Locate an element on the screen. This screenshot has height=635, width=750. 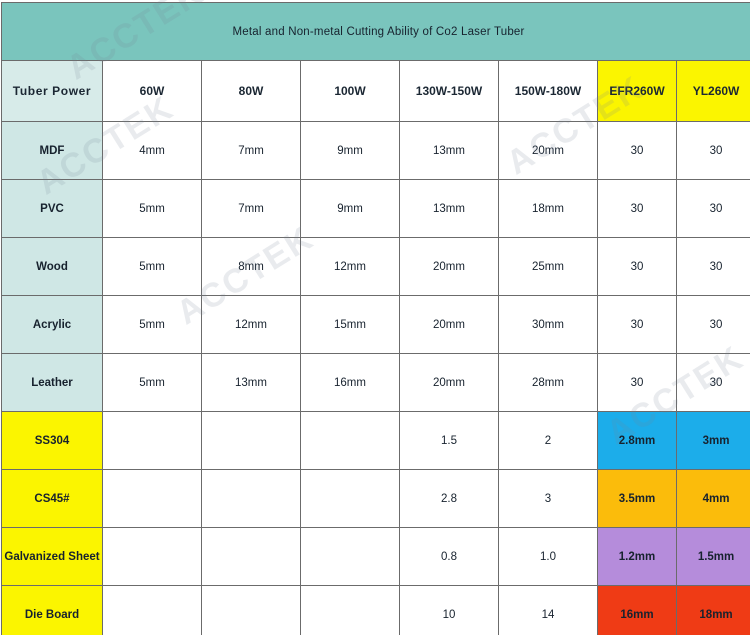
cell-cs45--100w is located at coordinates (350, 498).